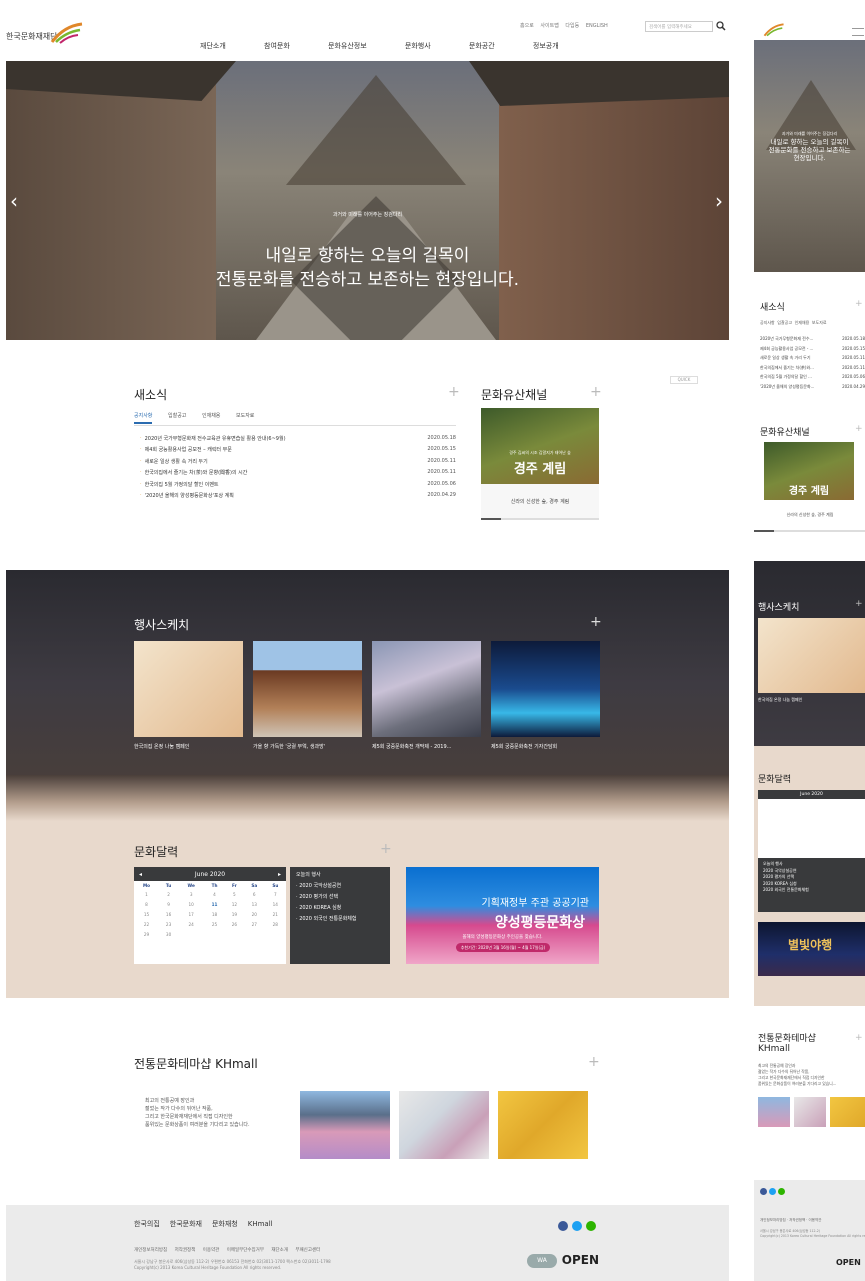 This screenshot has height=1281, width=865. I want to click on calendar-prev-icon: ◂, so click(140, 874).